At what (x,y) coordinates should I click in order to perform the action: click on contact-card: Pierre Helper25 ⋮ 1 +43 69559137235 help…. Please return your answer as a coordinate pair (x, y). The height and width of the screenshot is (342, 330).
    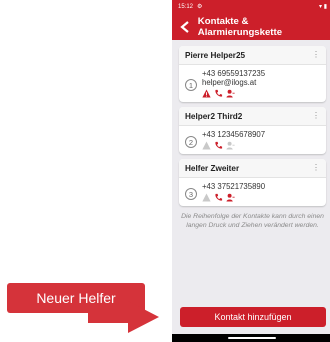
    Looking at the image, I should click on (252, 74).